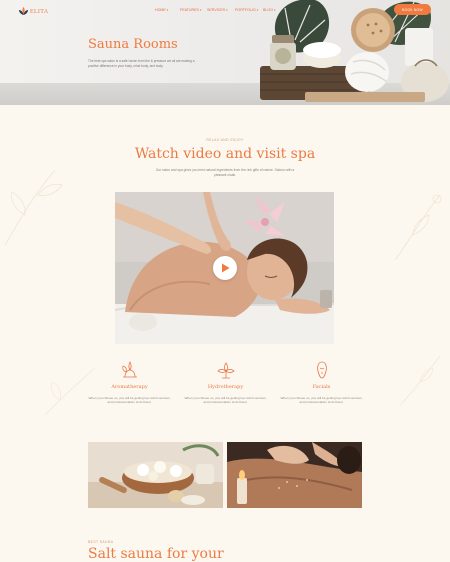 The height and width of the screenshot is (562, 450). What do you see at coordinates (225, 387) in the screenshot?
I see `feature-title: Hydrotherapy` at bounding box center [225, 387].